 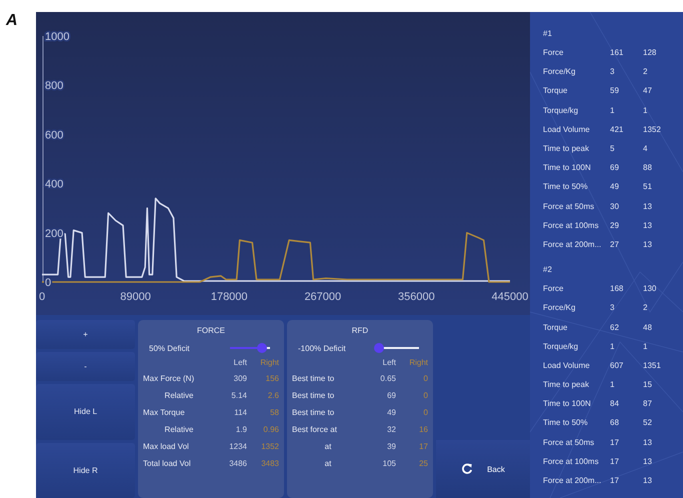 I want to click on control-button: +, so click(x=85, y=334).